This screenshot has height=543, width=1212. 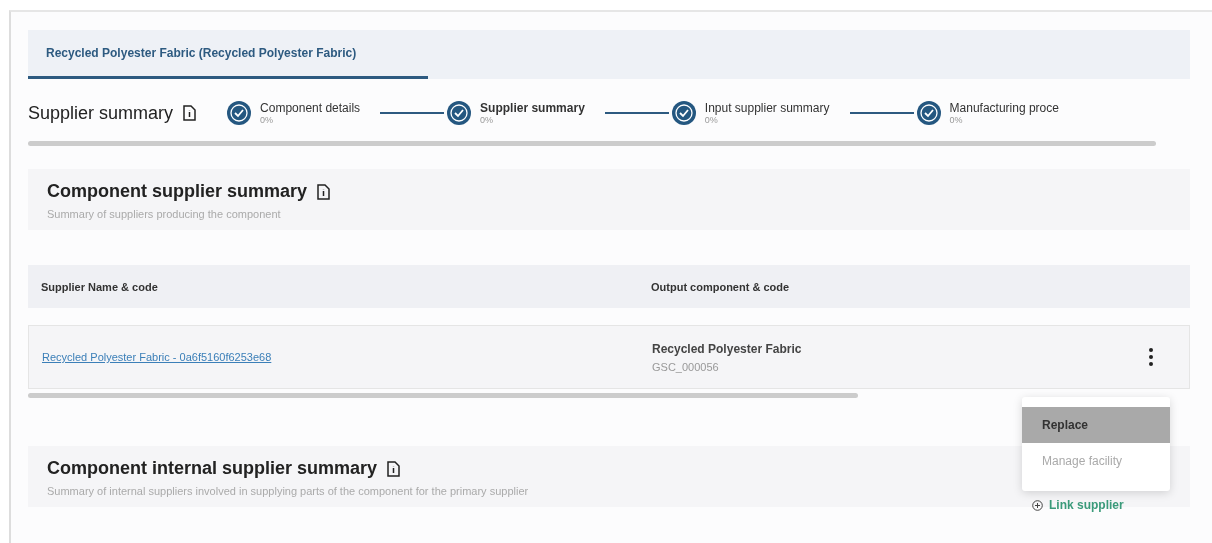 I want to click on menu-item: Replace, so click(x=1096, y=425).